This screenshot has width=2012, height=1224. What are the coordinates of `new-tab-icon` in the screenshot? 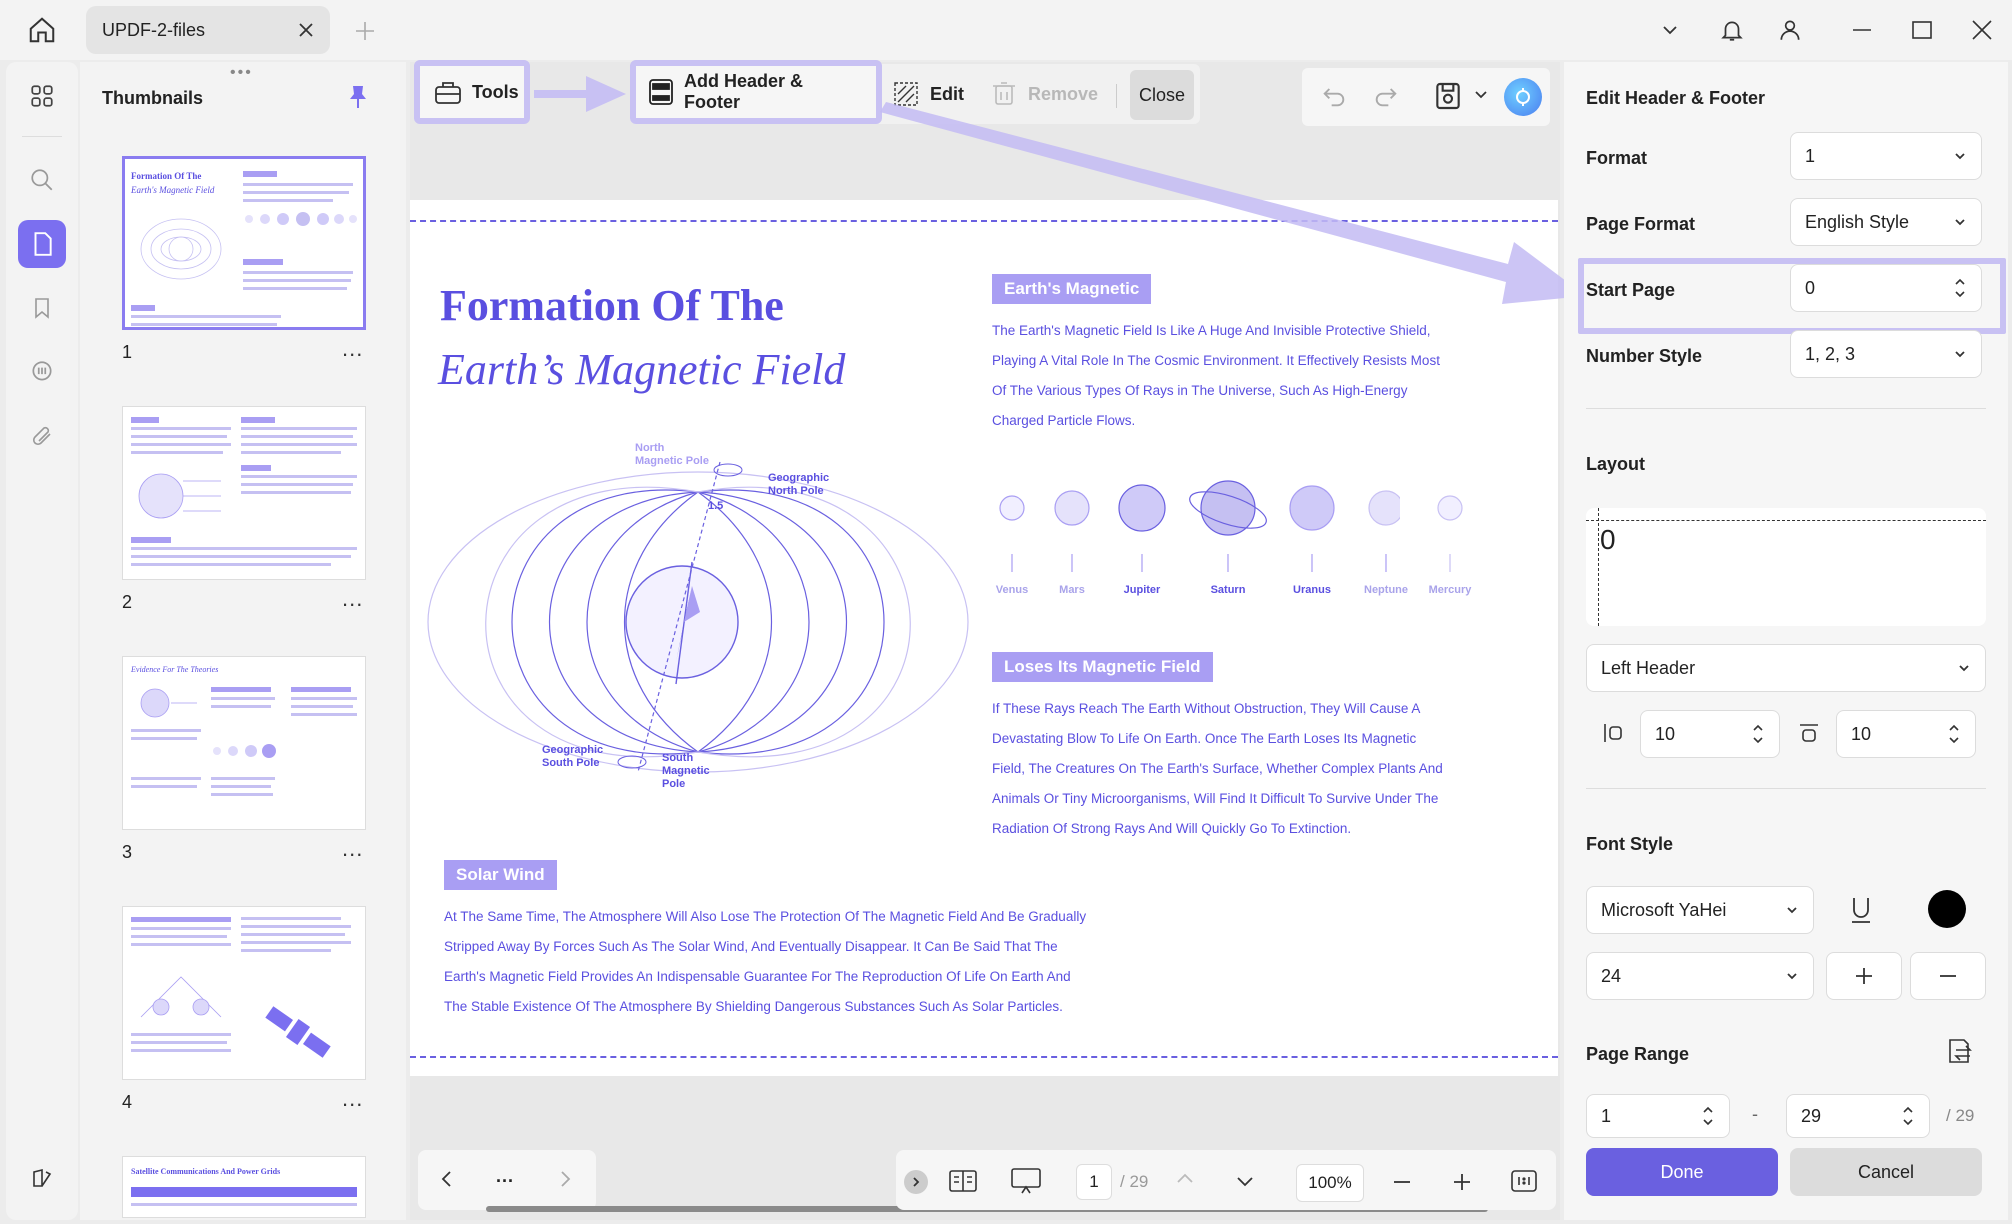 It's located at (365, 31).